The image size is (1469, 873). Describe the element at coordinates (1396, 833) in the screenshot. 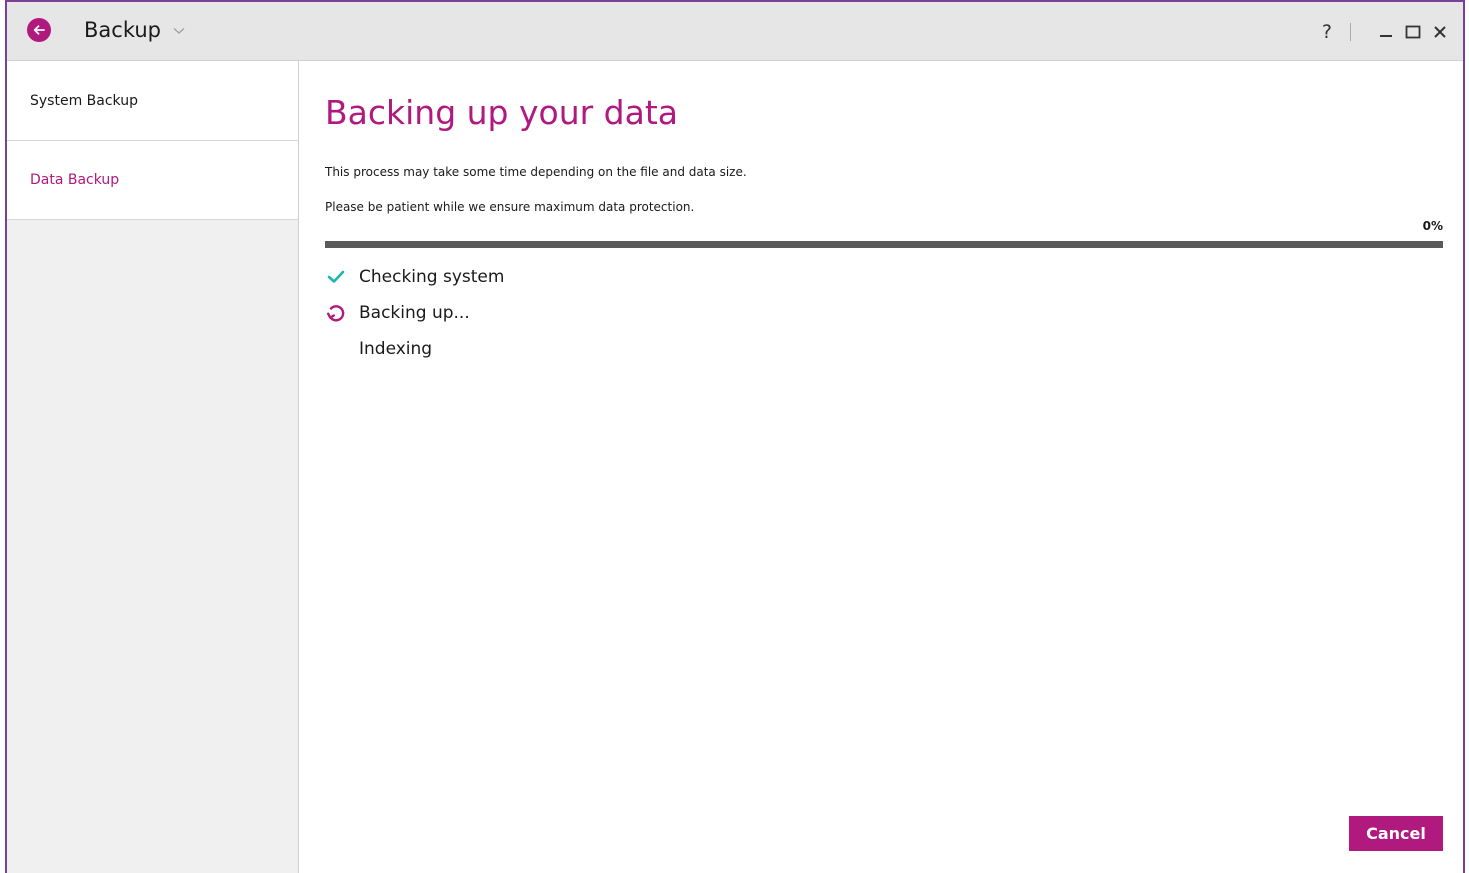

I see `cancel-button: Cancel` at that location.